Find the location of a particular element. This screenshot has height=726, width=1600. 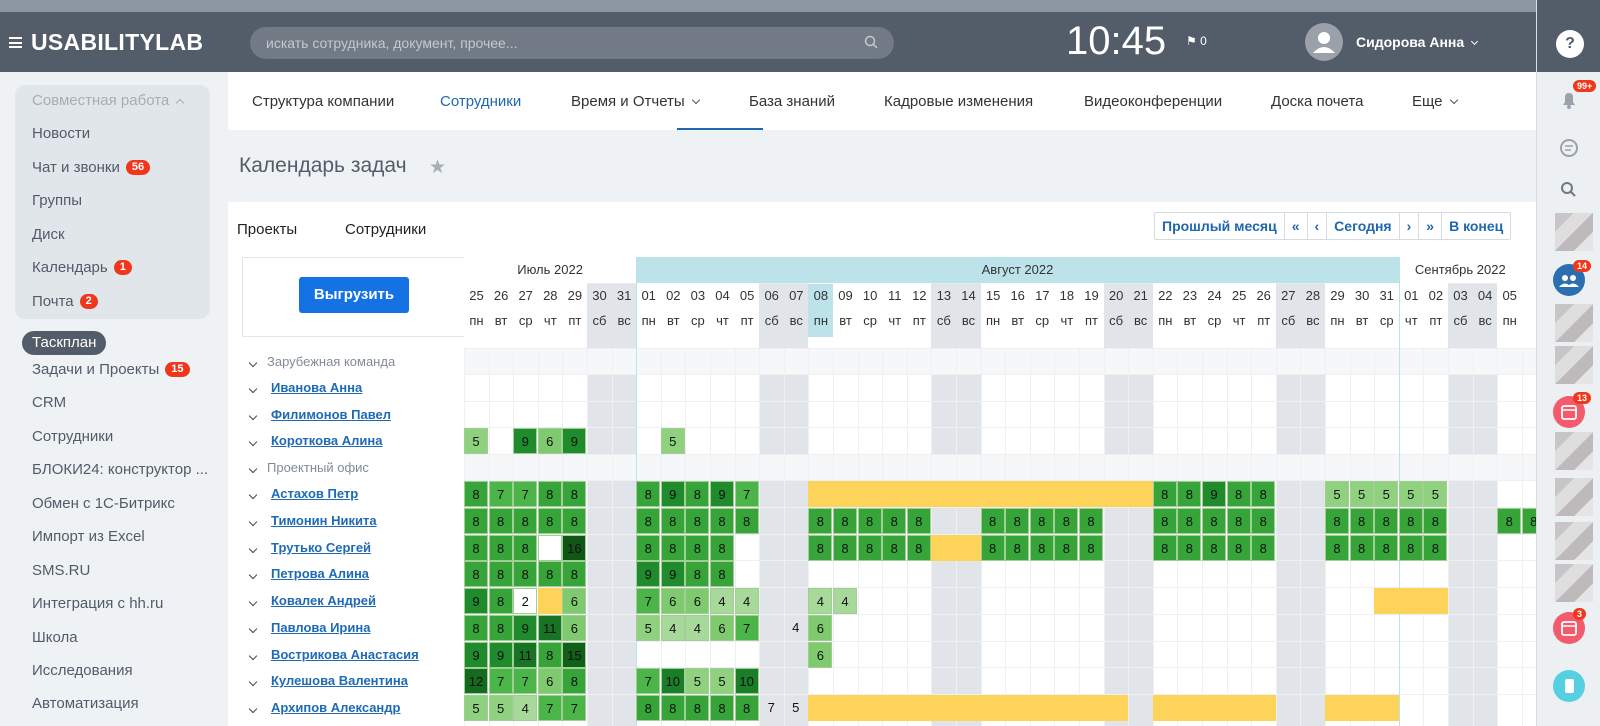

sidebar-item: Интеграция с hh.ru is located at coordinates (97, 603).